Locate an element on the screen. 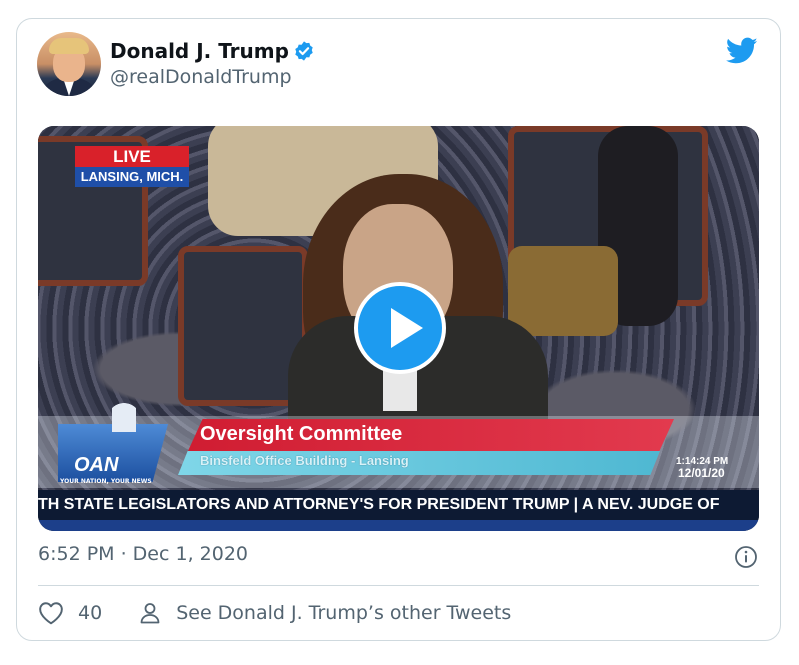 The width and height of the screenshot is (799, 665). network-logo: OAN is located at coordinates (96, 465).